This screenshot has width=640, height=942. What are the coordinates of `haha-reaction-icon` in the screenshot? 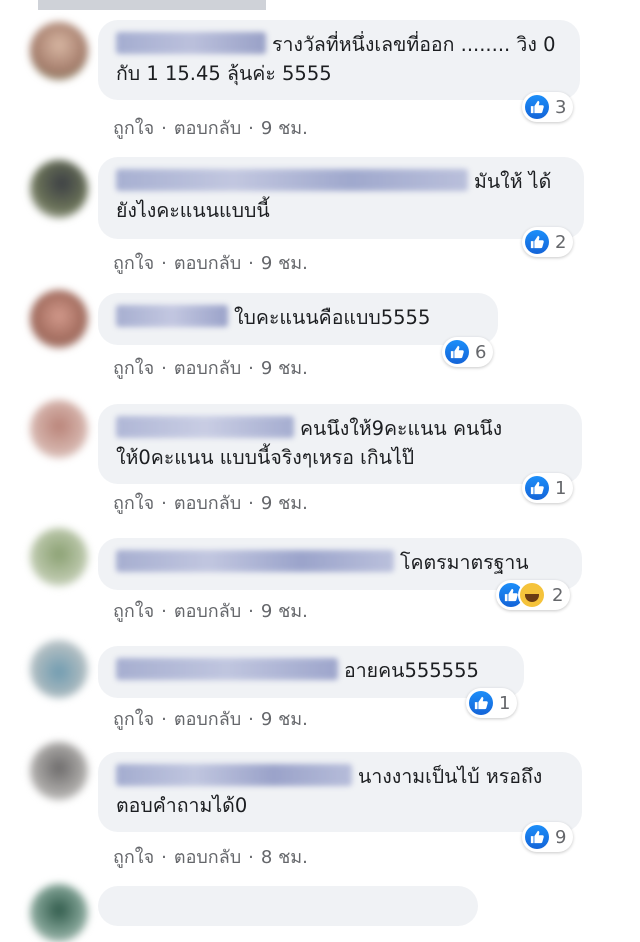 It's located at (532, 595).